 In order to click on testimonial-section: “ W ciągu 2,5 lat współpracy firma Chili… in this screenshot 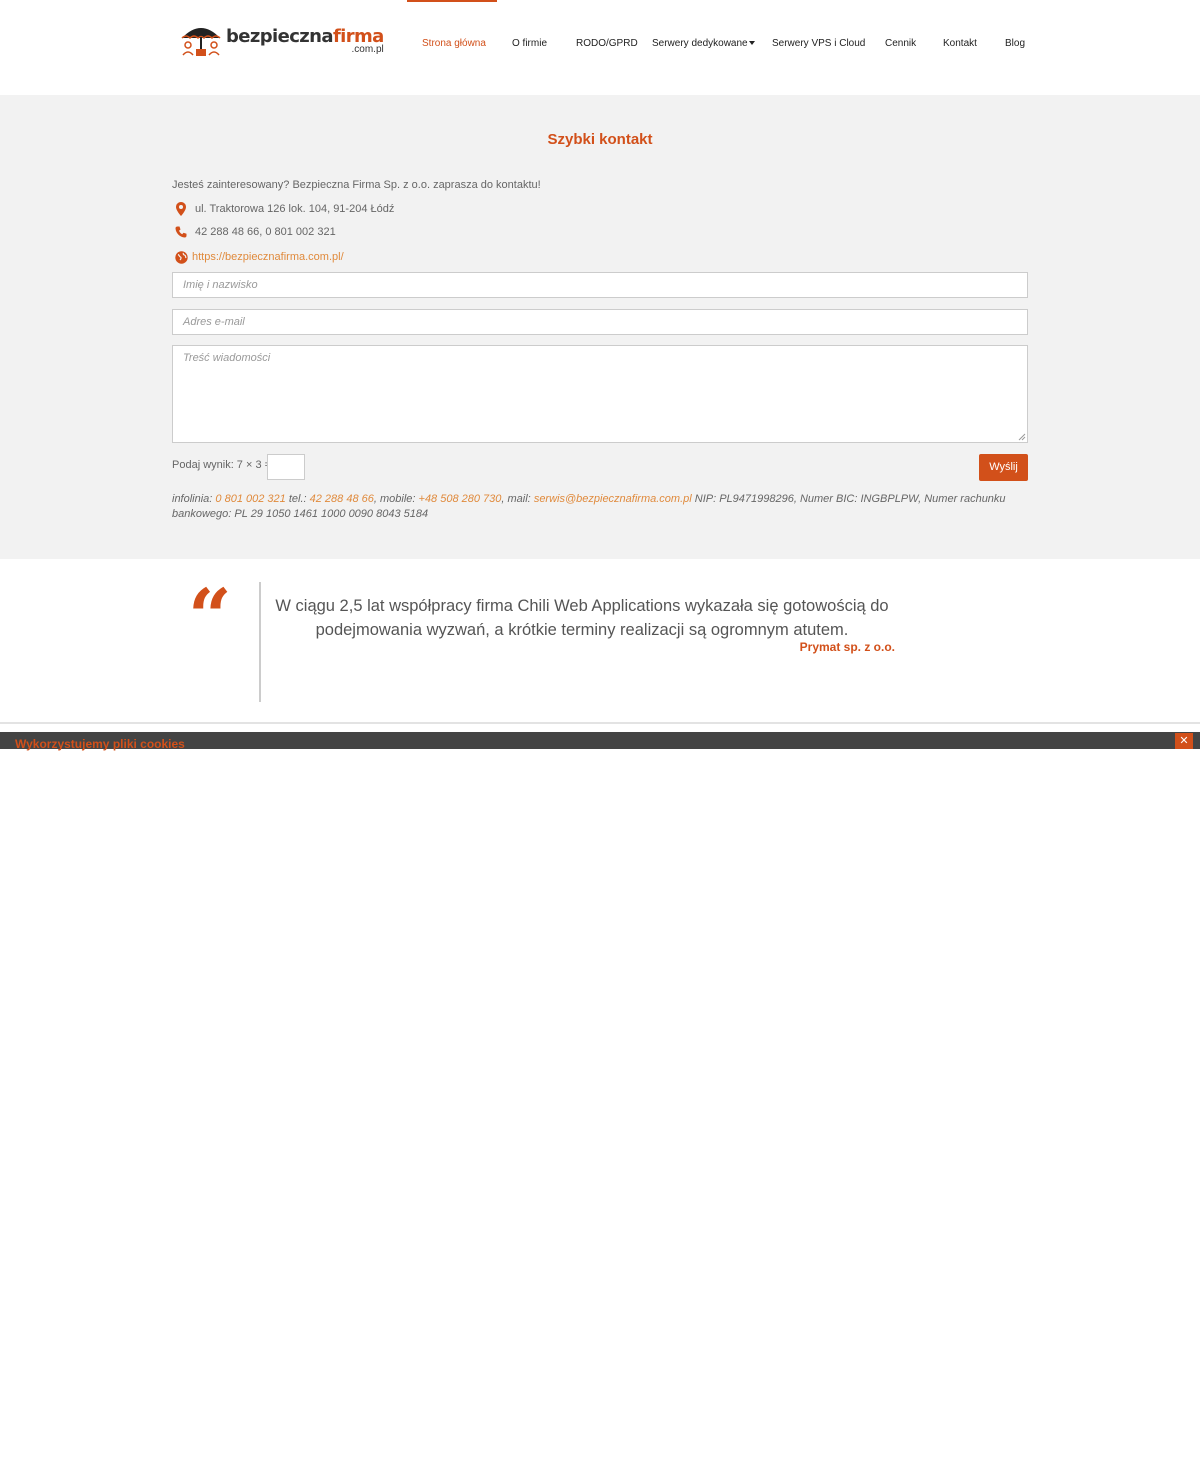, I will do `click(600, 641)`.